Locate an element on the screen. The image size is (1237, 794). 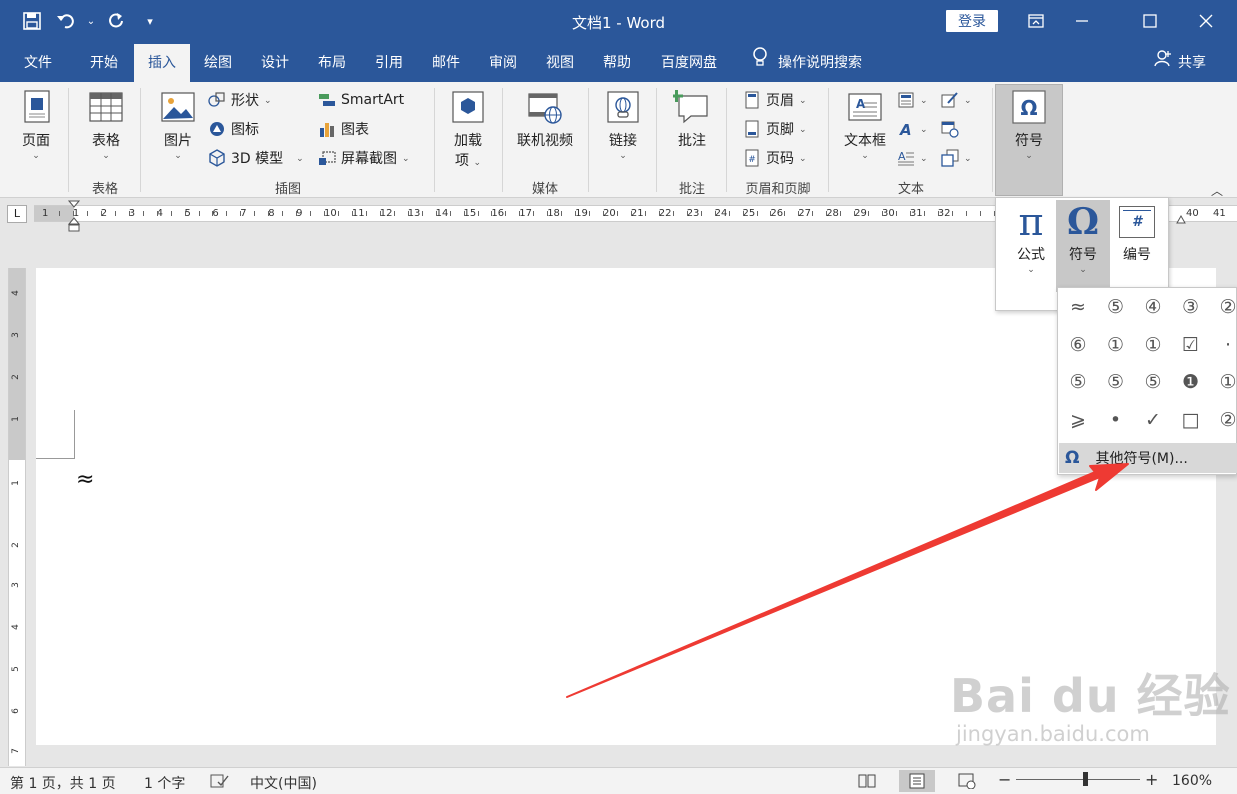
icons-button: 图标 is located at coordinates (233, 129).